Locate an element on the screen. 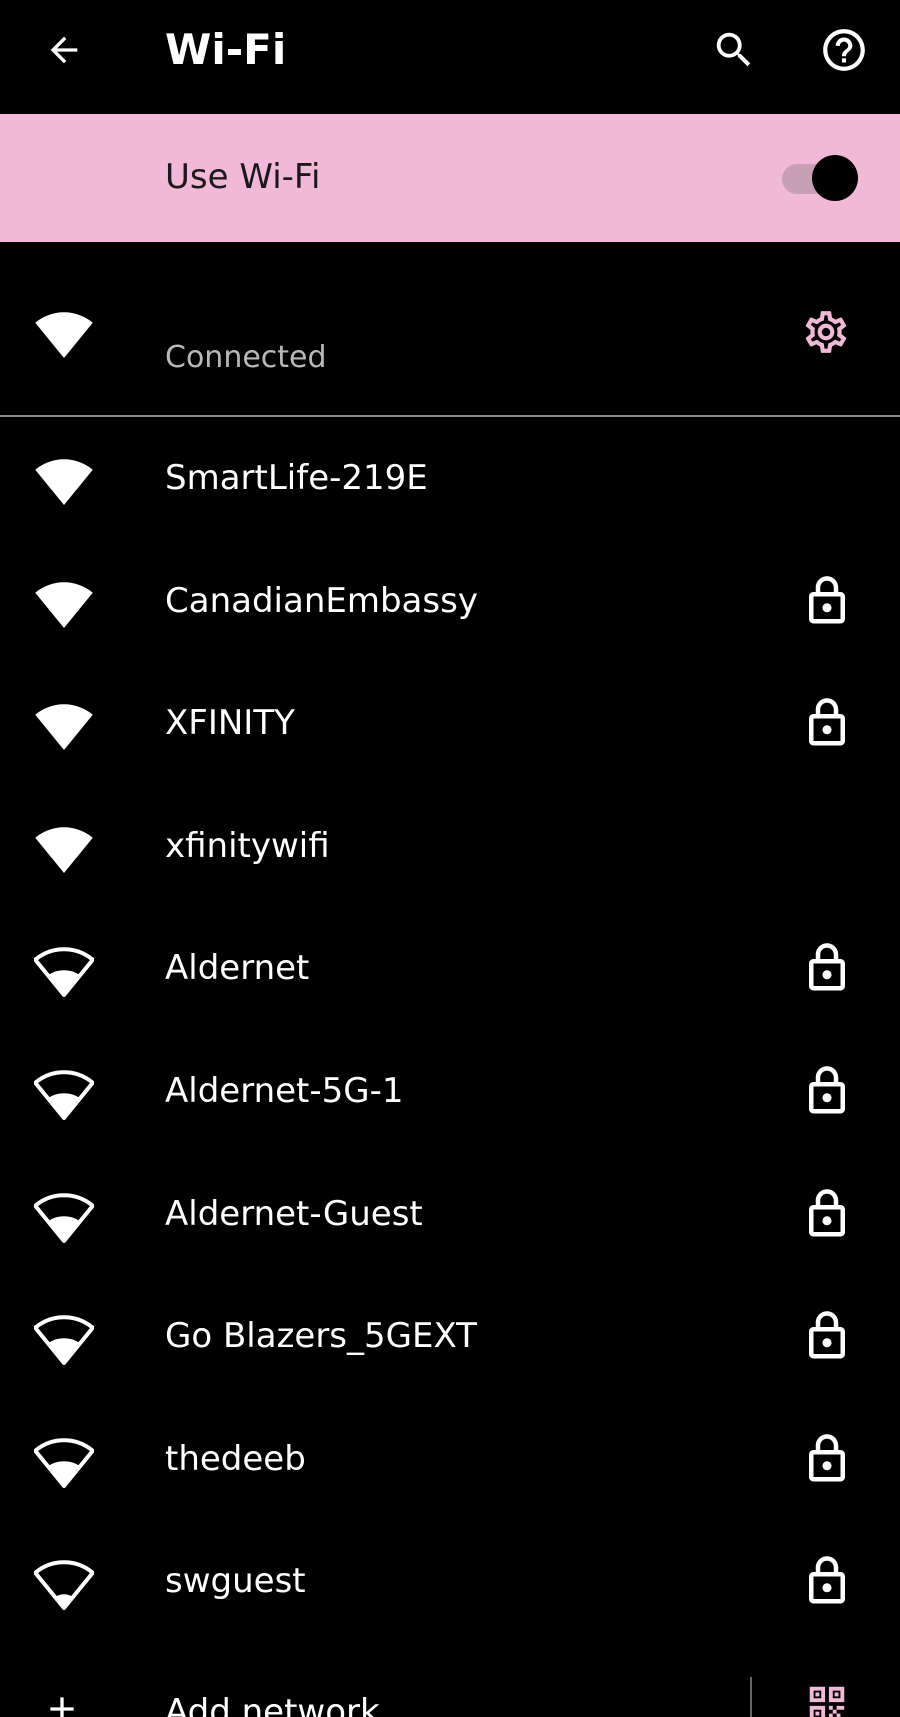 Image resolution: width=900 pixels, height=1717 pixels. use-wifi-banner: Use Wi-Fi is located at coordinates (450, 178).